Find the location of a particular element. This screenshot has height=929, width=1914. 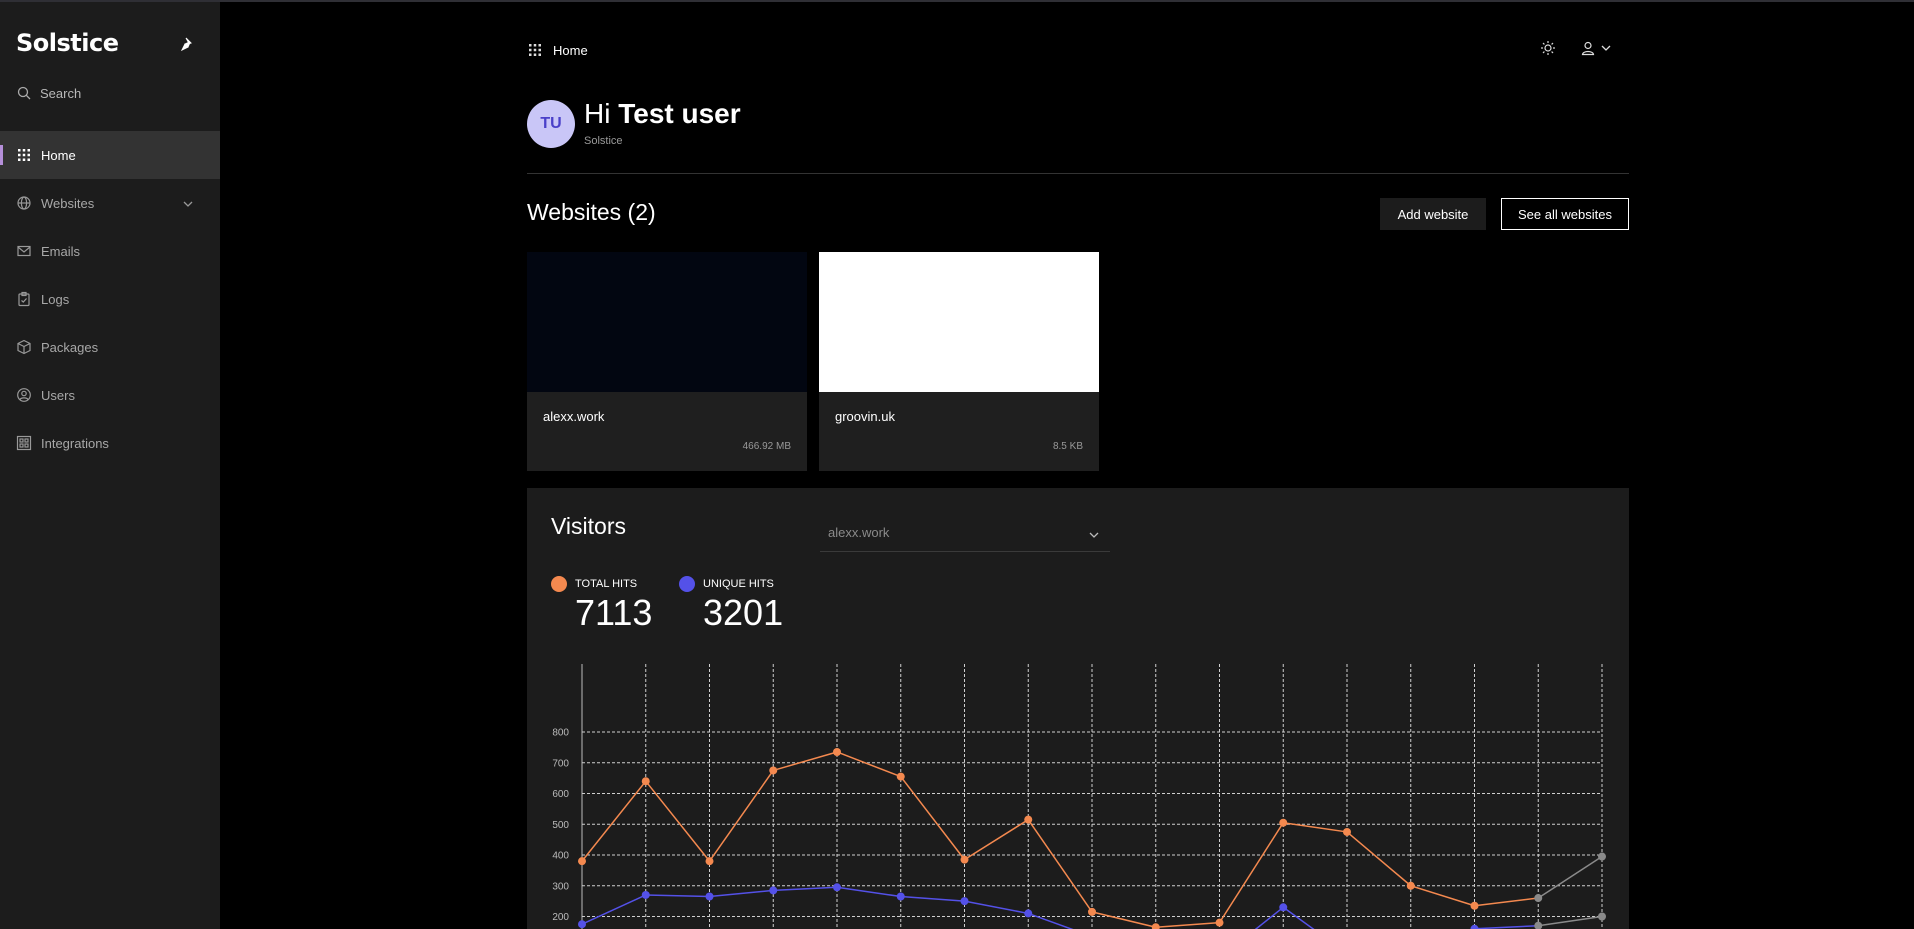

see-all-websites-button: See all websites is located at coordinates (1565, 214).